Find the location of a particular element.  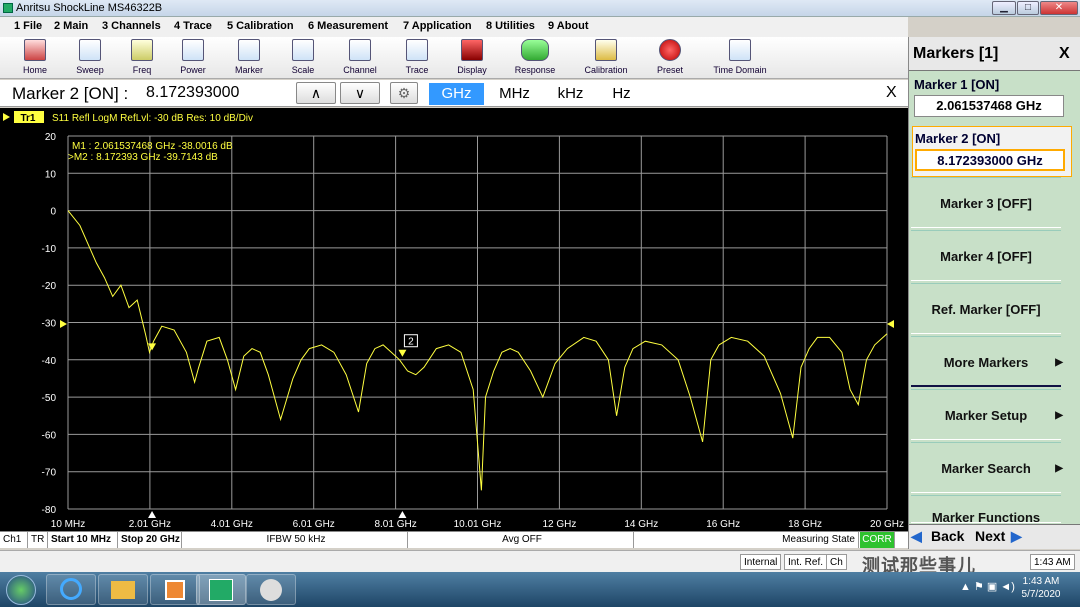

menu-trace: 4 Trace is located at coordinates (193, 26).